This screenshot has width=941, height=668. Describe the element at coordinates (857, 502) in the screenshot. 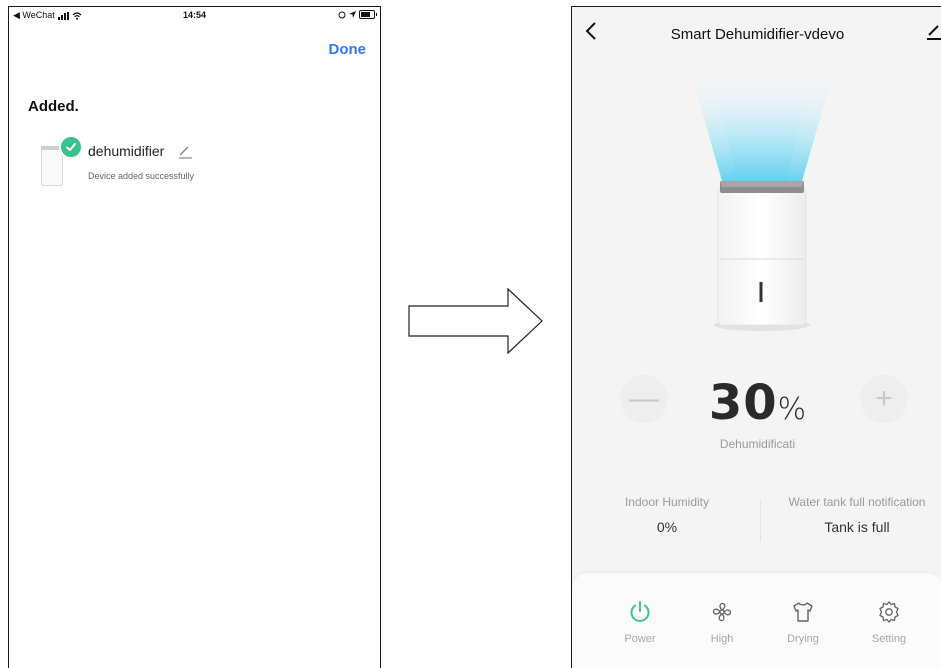

I see `water-tank-label: Water tank full notification` at that location.